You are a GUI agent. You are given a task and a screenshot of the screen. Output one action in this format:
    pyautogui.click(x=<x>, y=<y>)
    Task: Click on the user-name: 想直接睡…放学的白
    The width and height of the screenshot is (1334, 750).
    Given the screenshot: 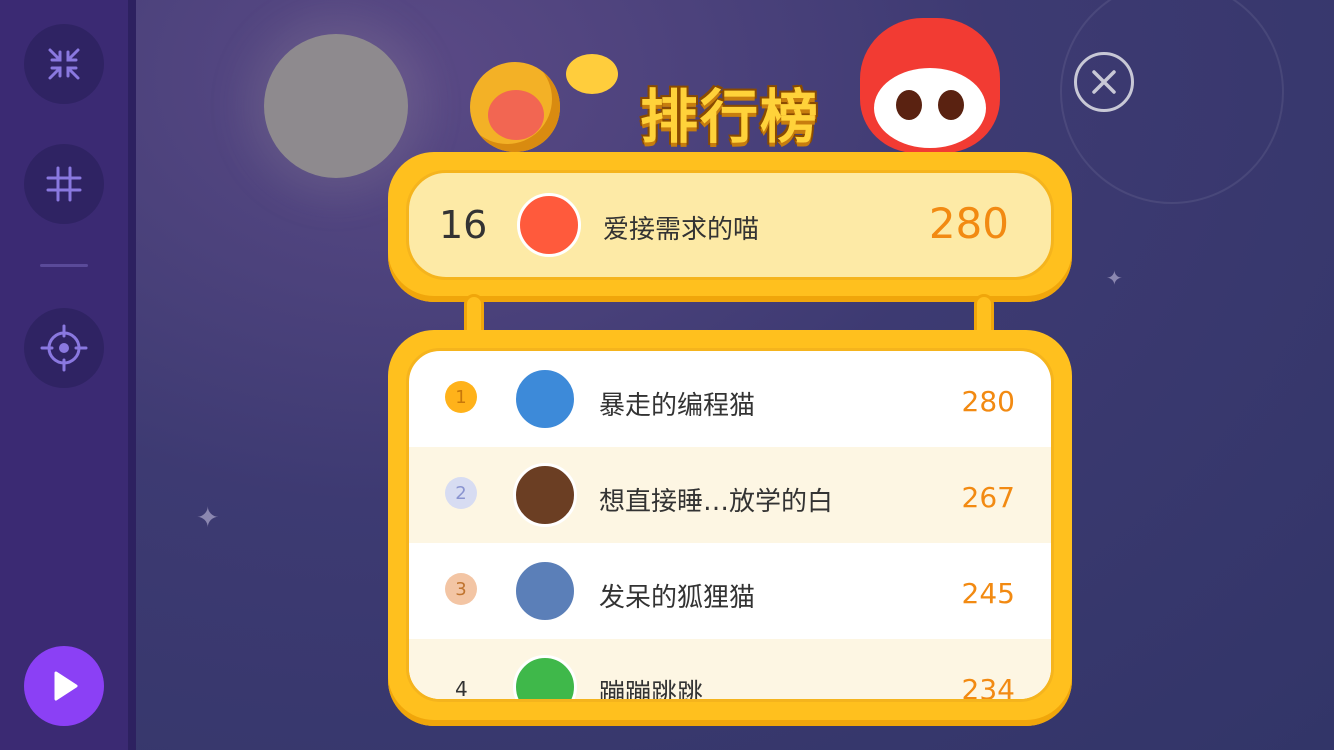 What is the action you would take?
    pyautogui.click(x=716, y=502)
    